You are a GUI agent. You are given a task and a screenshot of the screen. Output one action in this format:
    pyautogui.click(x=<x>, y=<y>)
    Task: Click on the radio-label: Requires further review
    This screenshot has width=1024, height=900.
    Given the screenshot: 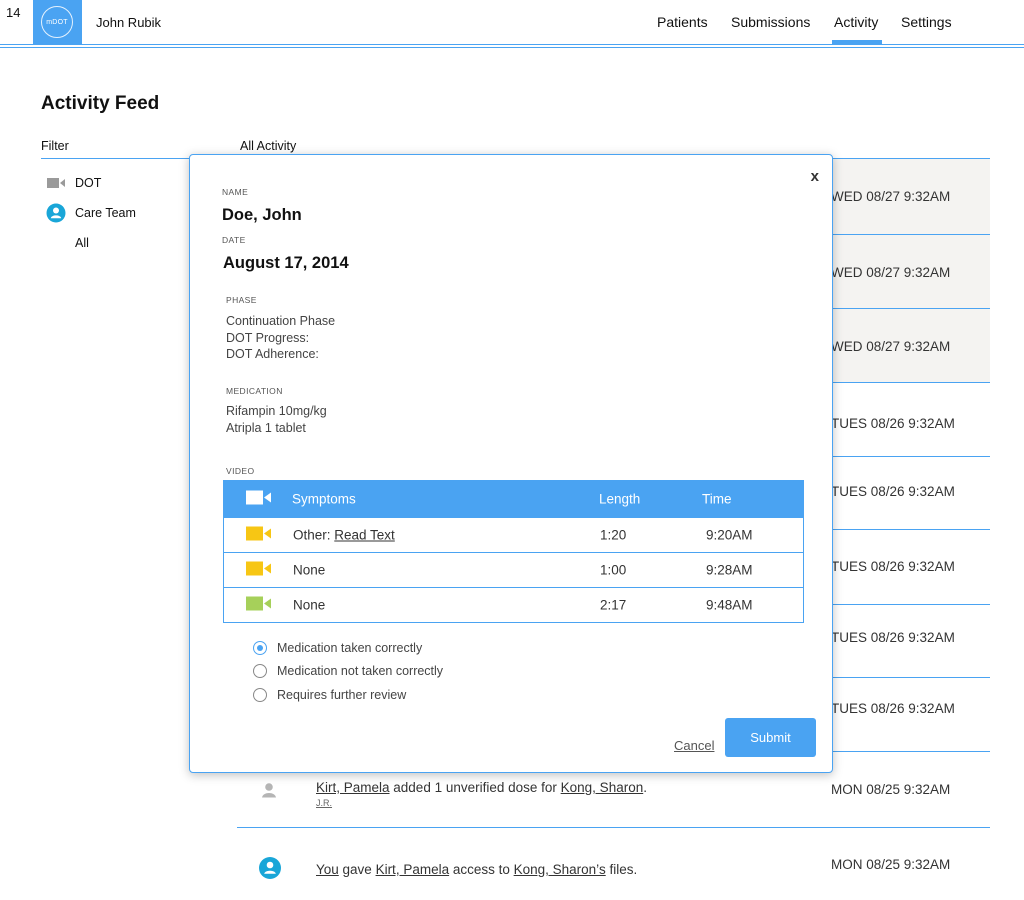 What is the action you would take?
    pyautogui.click(x=342, y=695)
    